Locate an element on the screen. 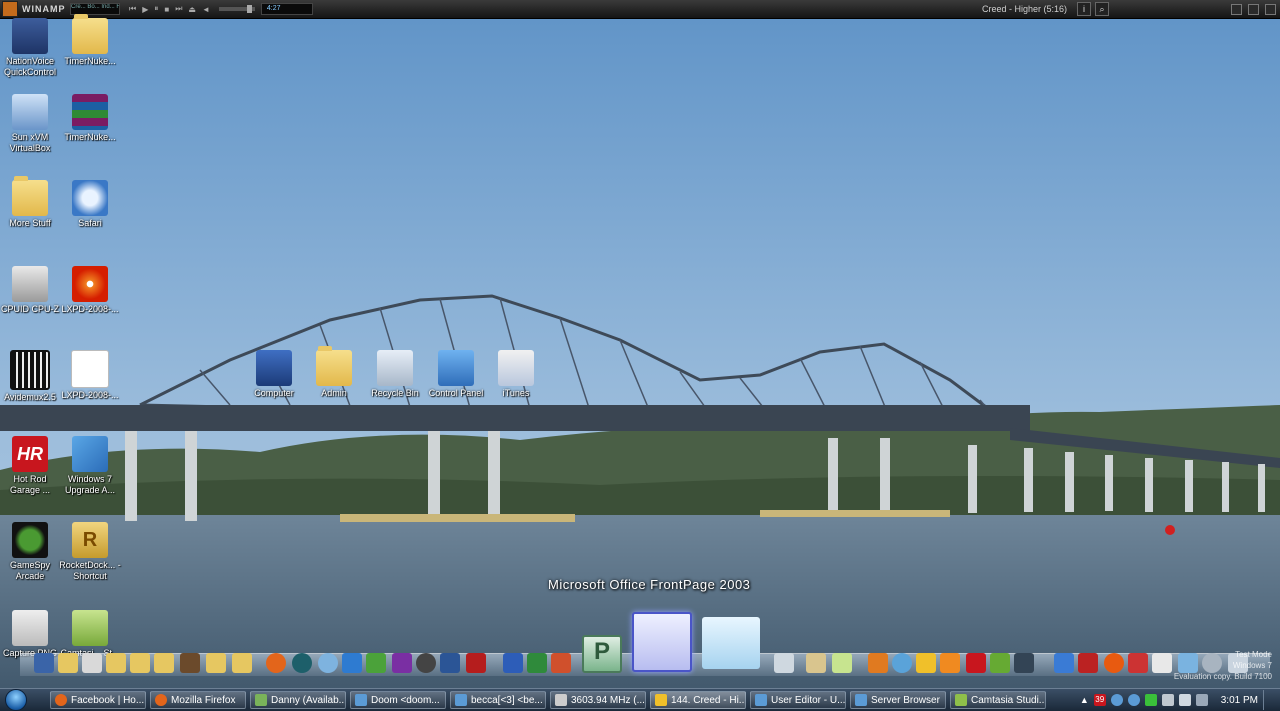 The height and width of the screenshot is (711, 1280). winamp-minimize-icon is located at coordinates (1236, 9).